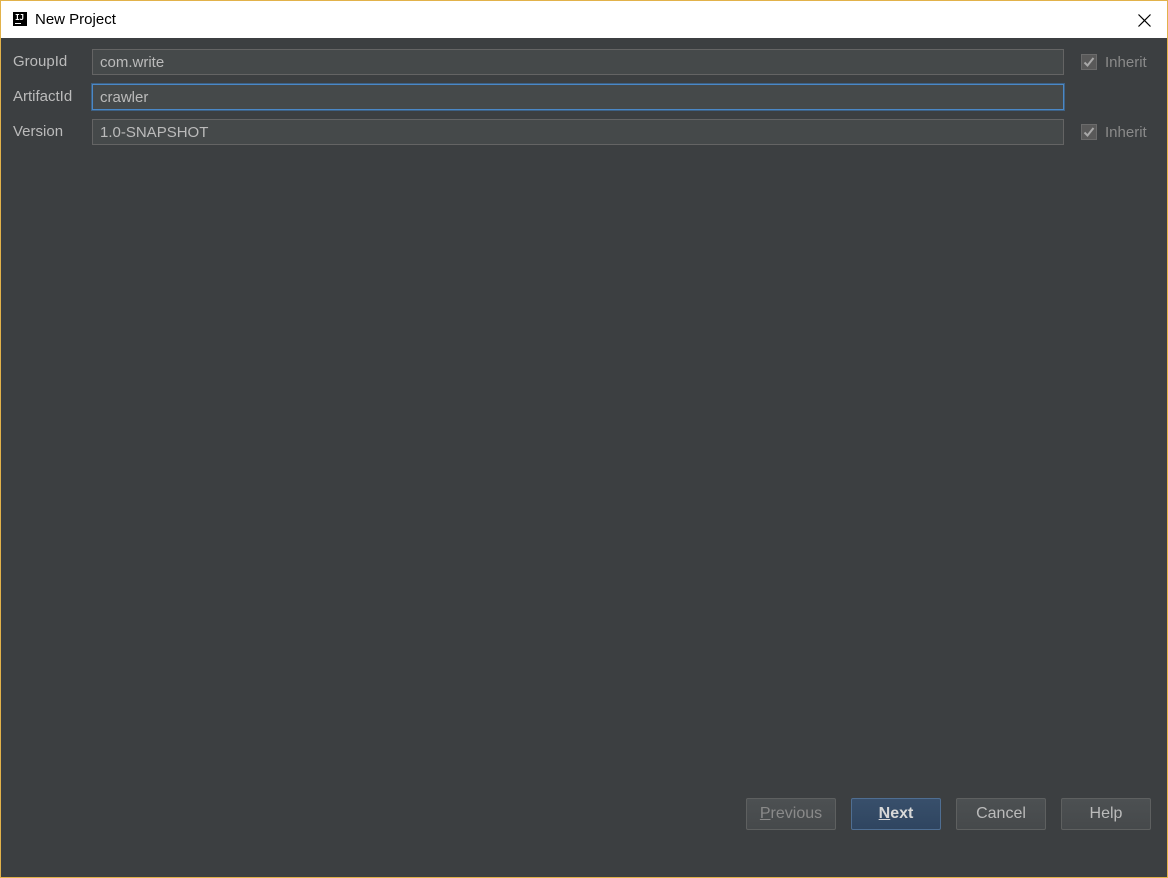 The height and width of the screenshot is (878, 1168). What do you see at coordinates (796, 813) in the screenshot?
I see `previous-label-rest: revious` at bounding box center [796, 813].